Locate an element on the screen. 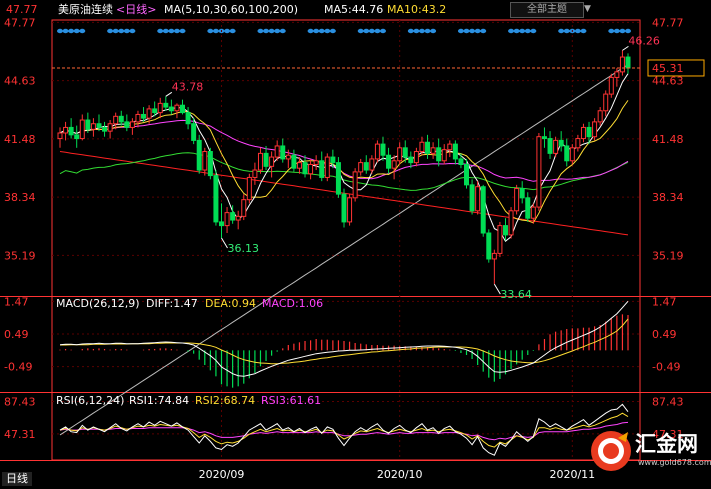 Image resolution: width=711 pixels, height=489 pixels. logo-icon is located at coordinates (611, 451).